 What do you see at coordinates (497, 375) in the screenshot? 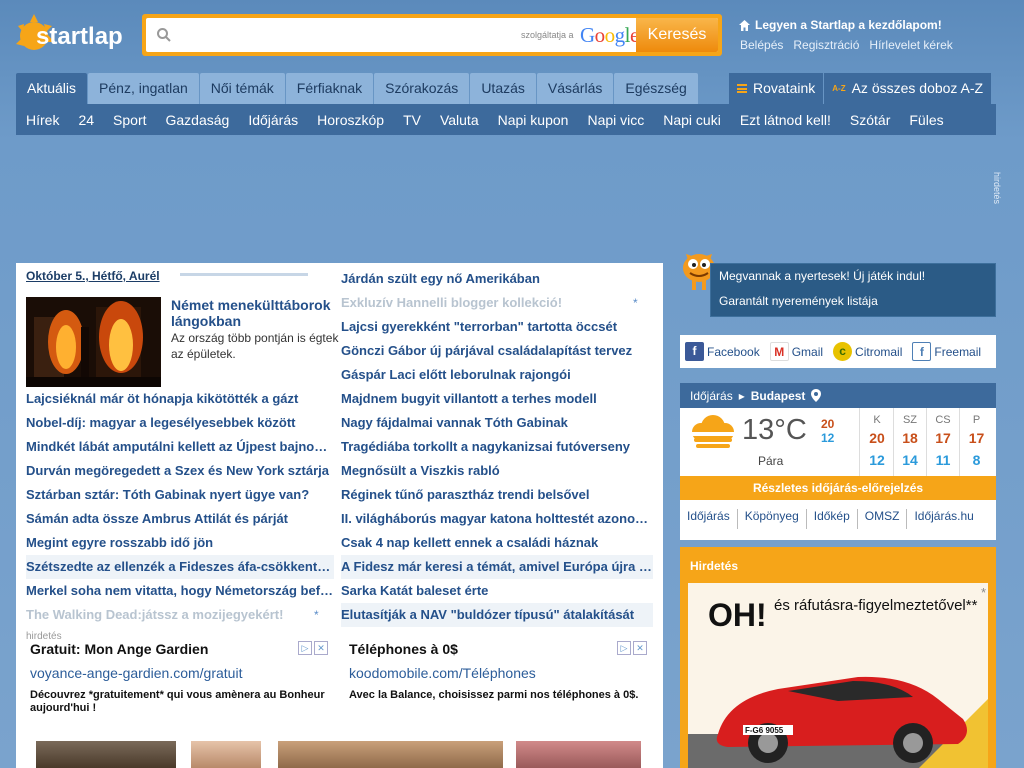
I see `news-headline-link: Gáspár Laci előtt leborulnak rajongói` at bounding box center [497, 375].